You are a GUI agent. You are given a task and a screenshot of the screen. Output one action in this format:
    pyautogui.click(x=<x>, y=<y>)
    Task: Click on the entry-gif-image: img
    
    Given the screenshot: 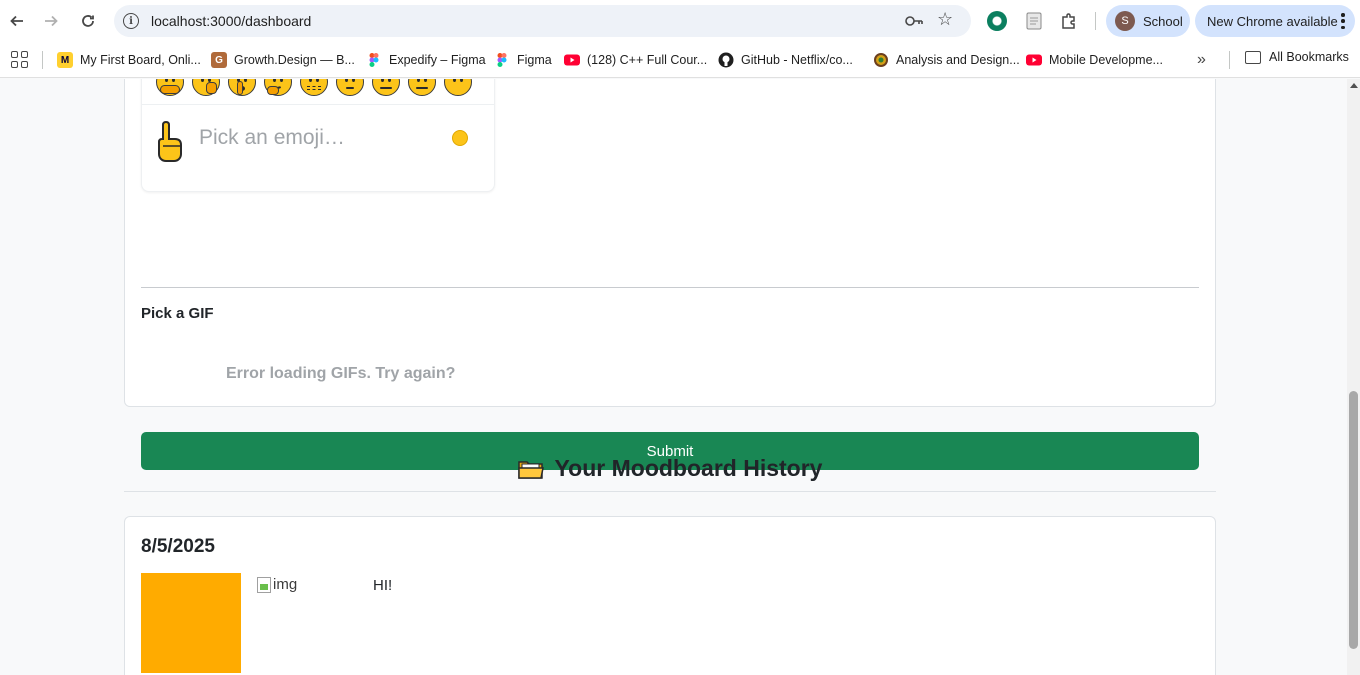 What is the action you would take?
    pyautogui.click(x=277, y=584)
    